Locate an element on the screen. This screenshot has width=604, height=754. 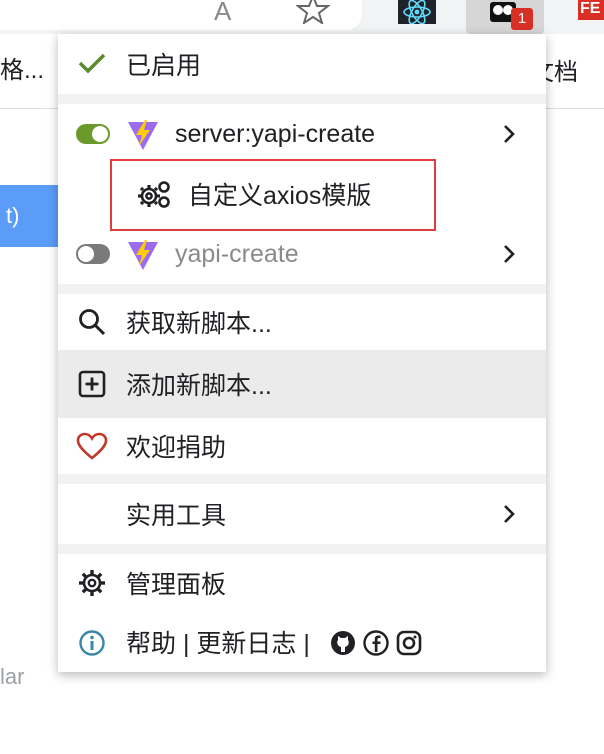
script-name: server:yapi-create is located at coordinates (275, 133).